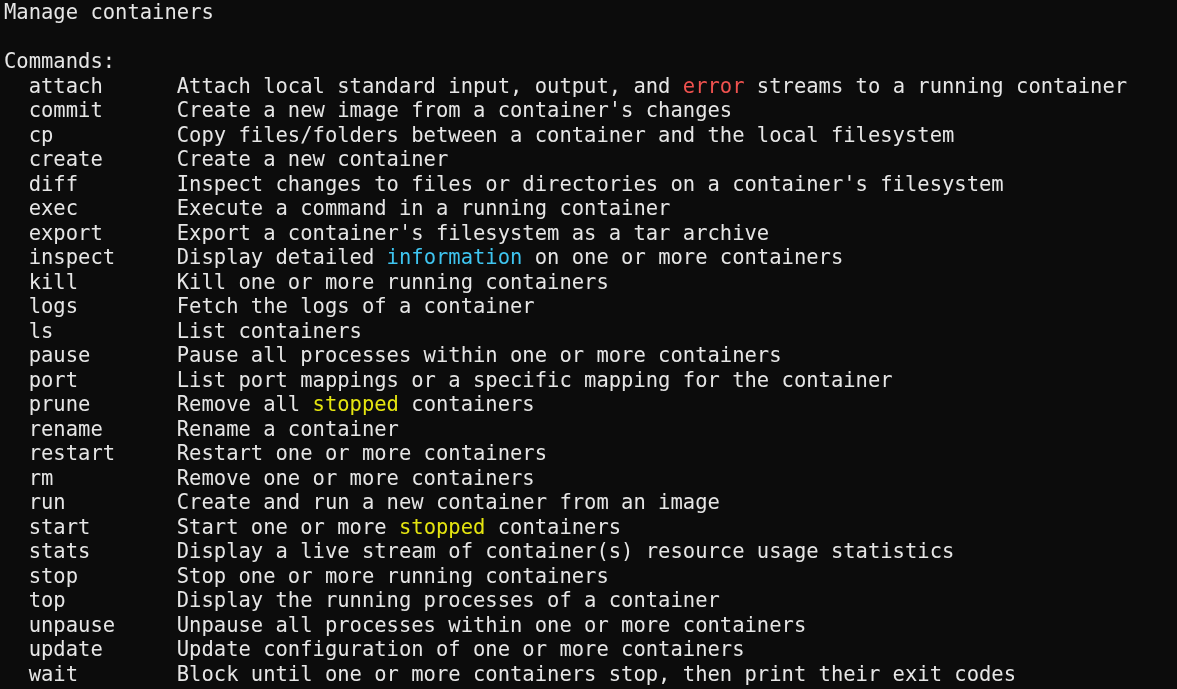 The width and height of the screenshot is (1177, 689). I want to click on command-name: run, so click(47, 502).